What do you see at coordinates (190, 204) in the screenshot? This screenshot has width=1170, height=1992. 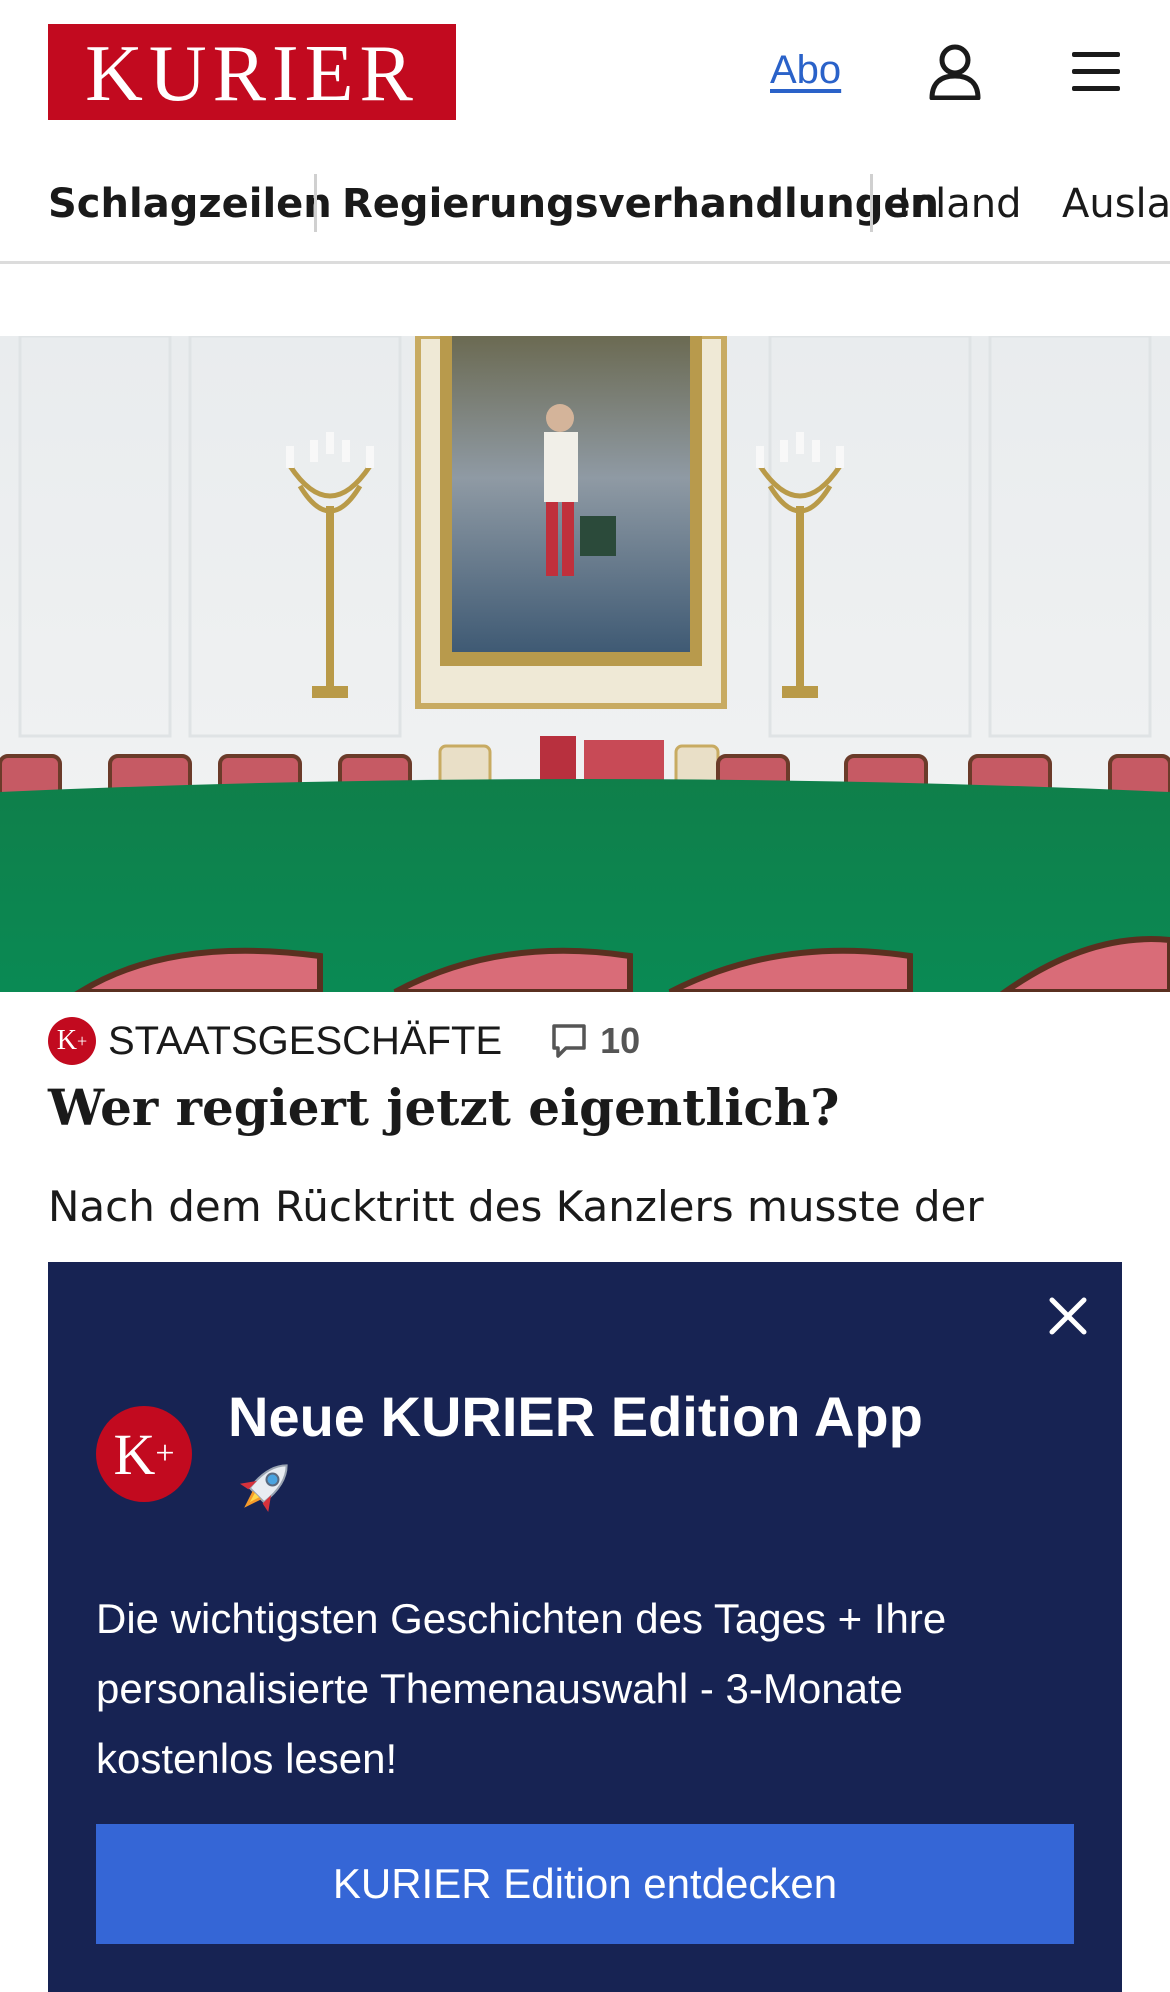 I see `nav-item-schlagzeilen: Schlagzeilen` at bounding box center [190, 204].